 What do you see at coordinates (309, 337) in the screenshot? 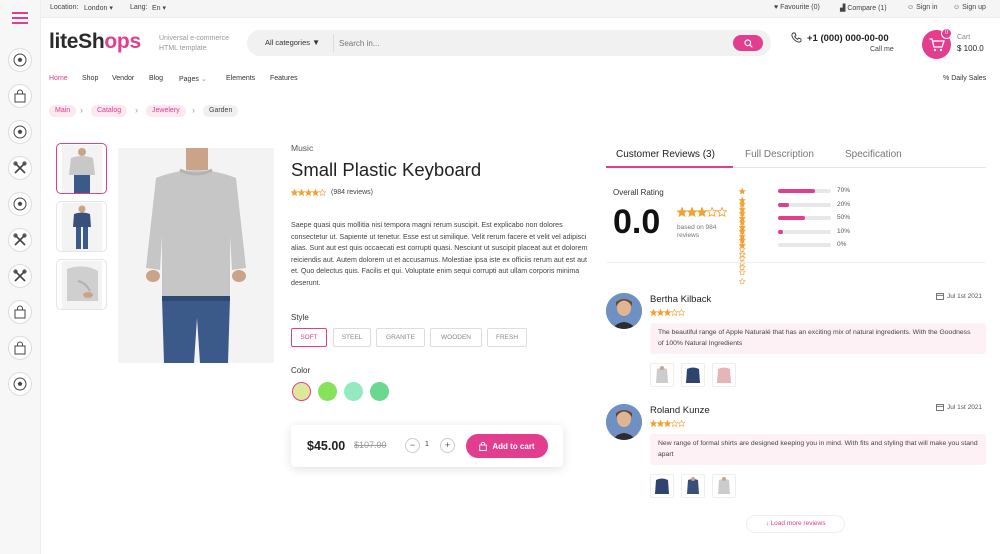
I see `style-option-soft: SOFT` at bounding box center [309, 337].